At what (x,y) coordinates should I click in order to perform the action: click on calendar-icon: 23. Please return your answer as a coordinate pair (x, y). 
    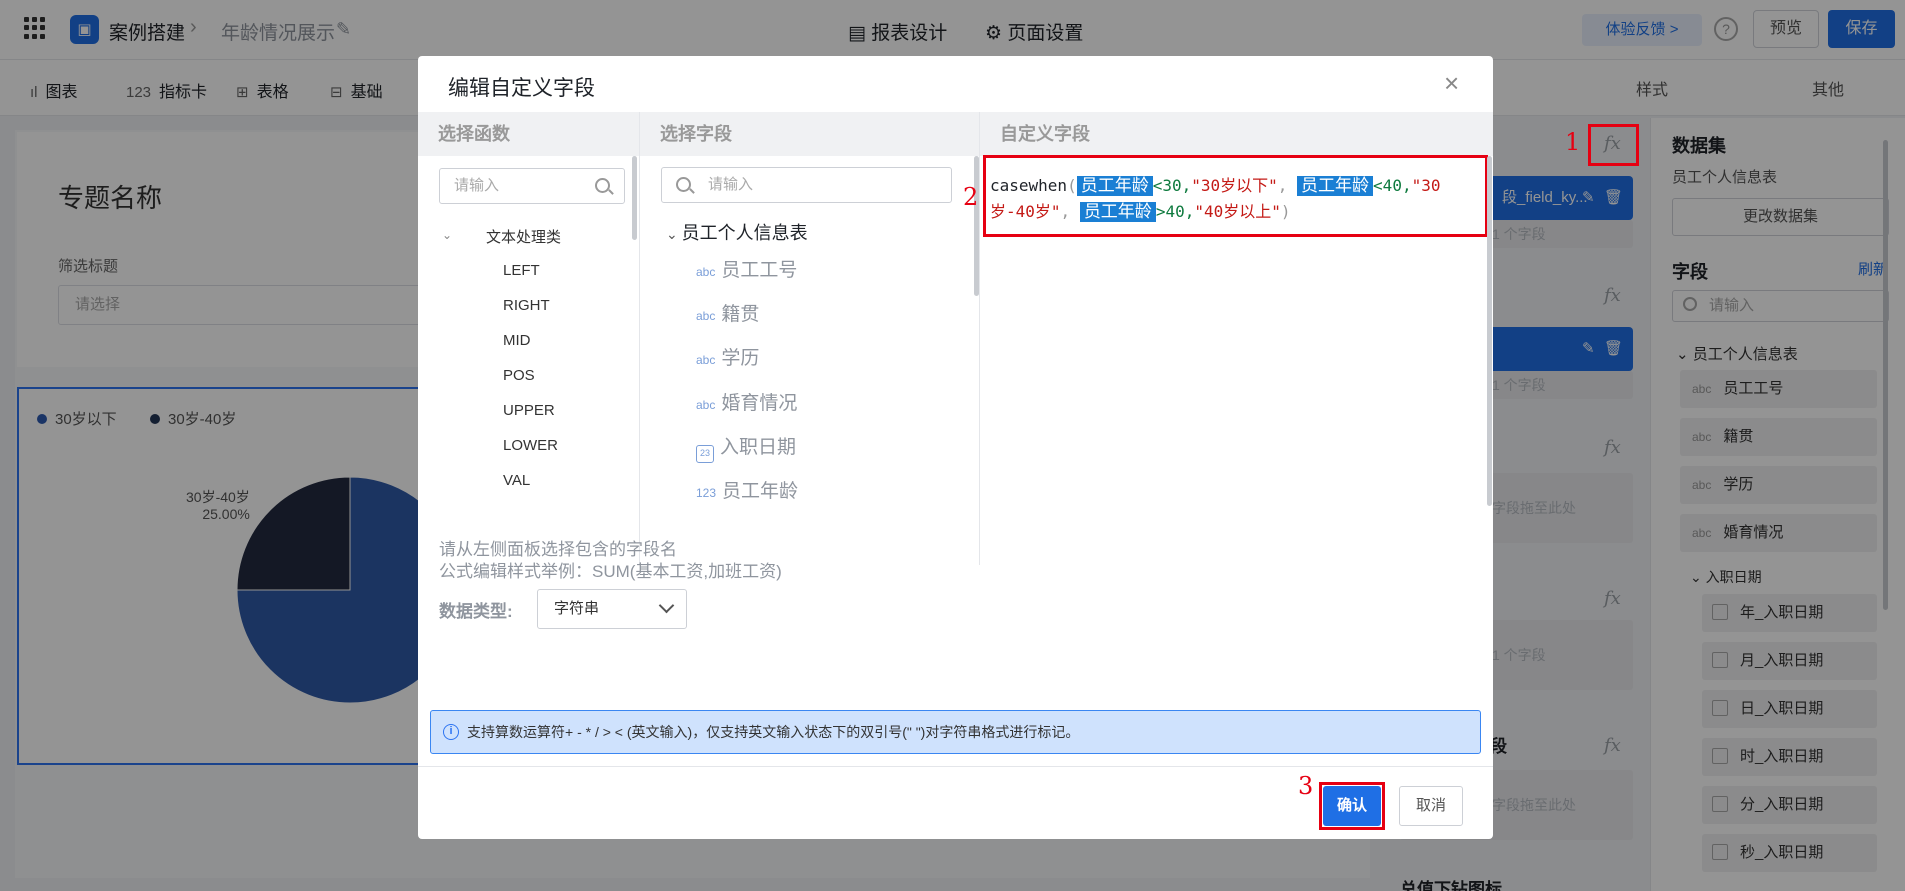
    Looking at the image, I should click on (705, 454).